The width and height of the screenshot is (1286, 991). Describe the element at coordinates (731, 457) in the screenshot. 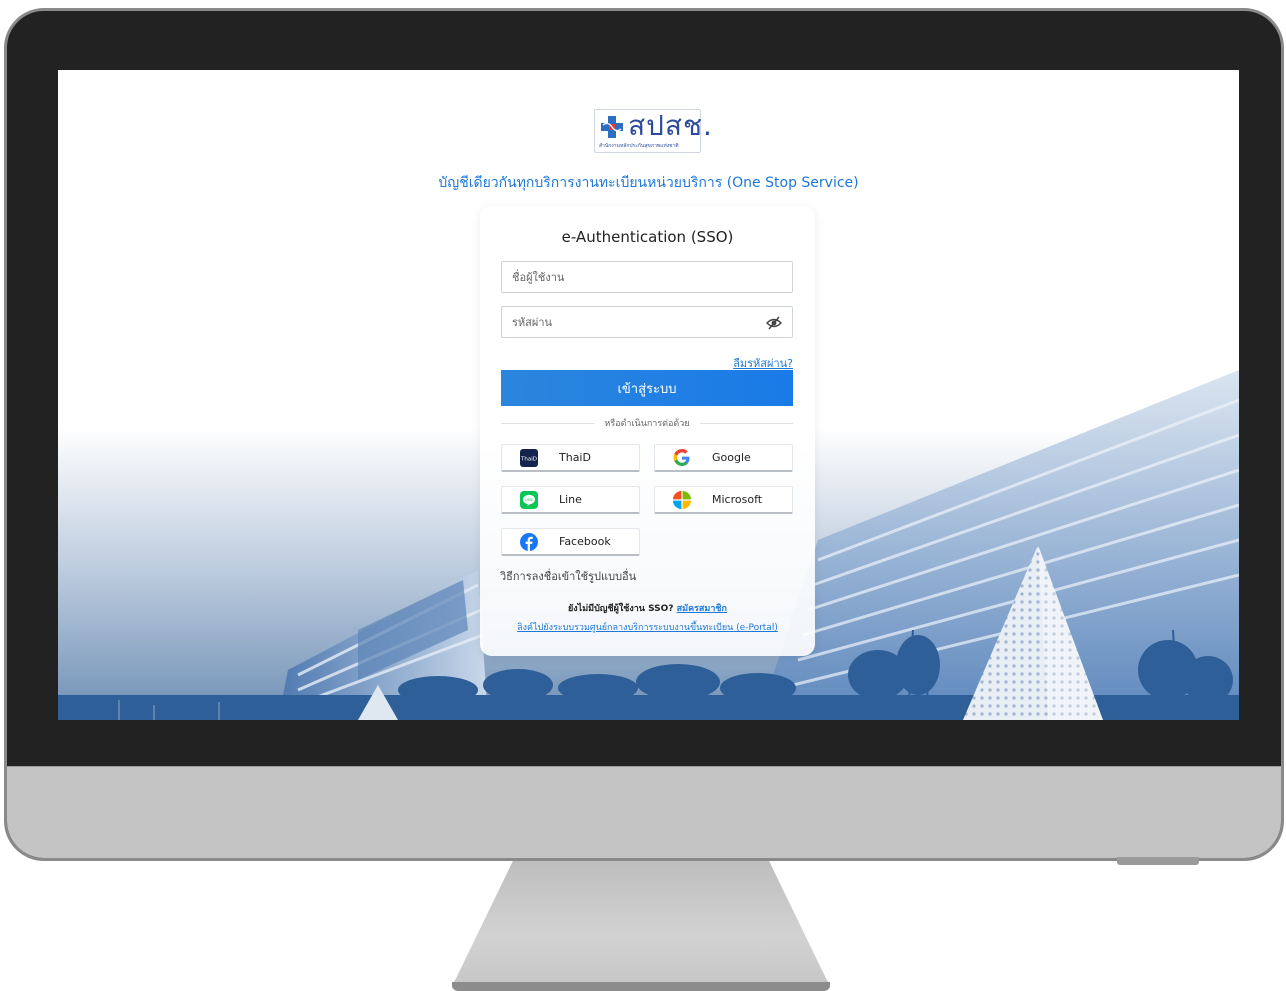

I see `google-label: Google` at that location.